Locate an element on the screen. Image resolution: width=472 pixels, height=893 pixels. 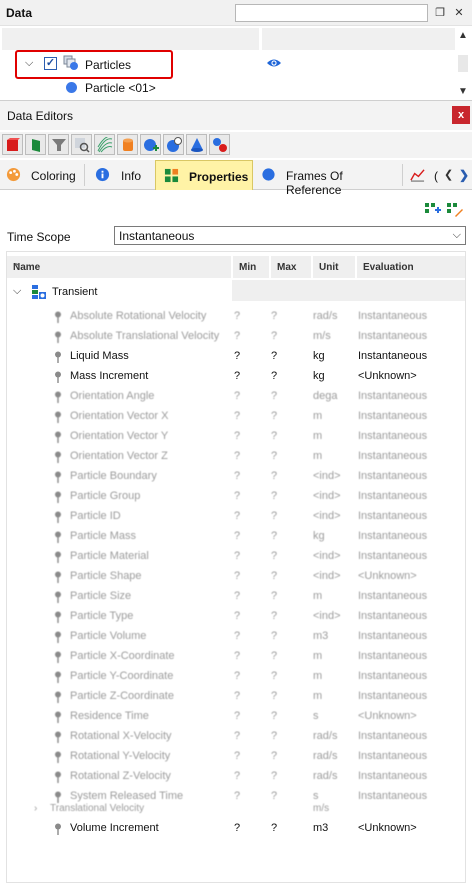
column-header-evaluation-label: Evaluation is located at coordinates (388, 267).